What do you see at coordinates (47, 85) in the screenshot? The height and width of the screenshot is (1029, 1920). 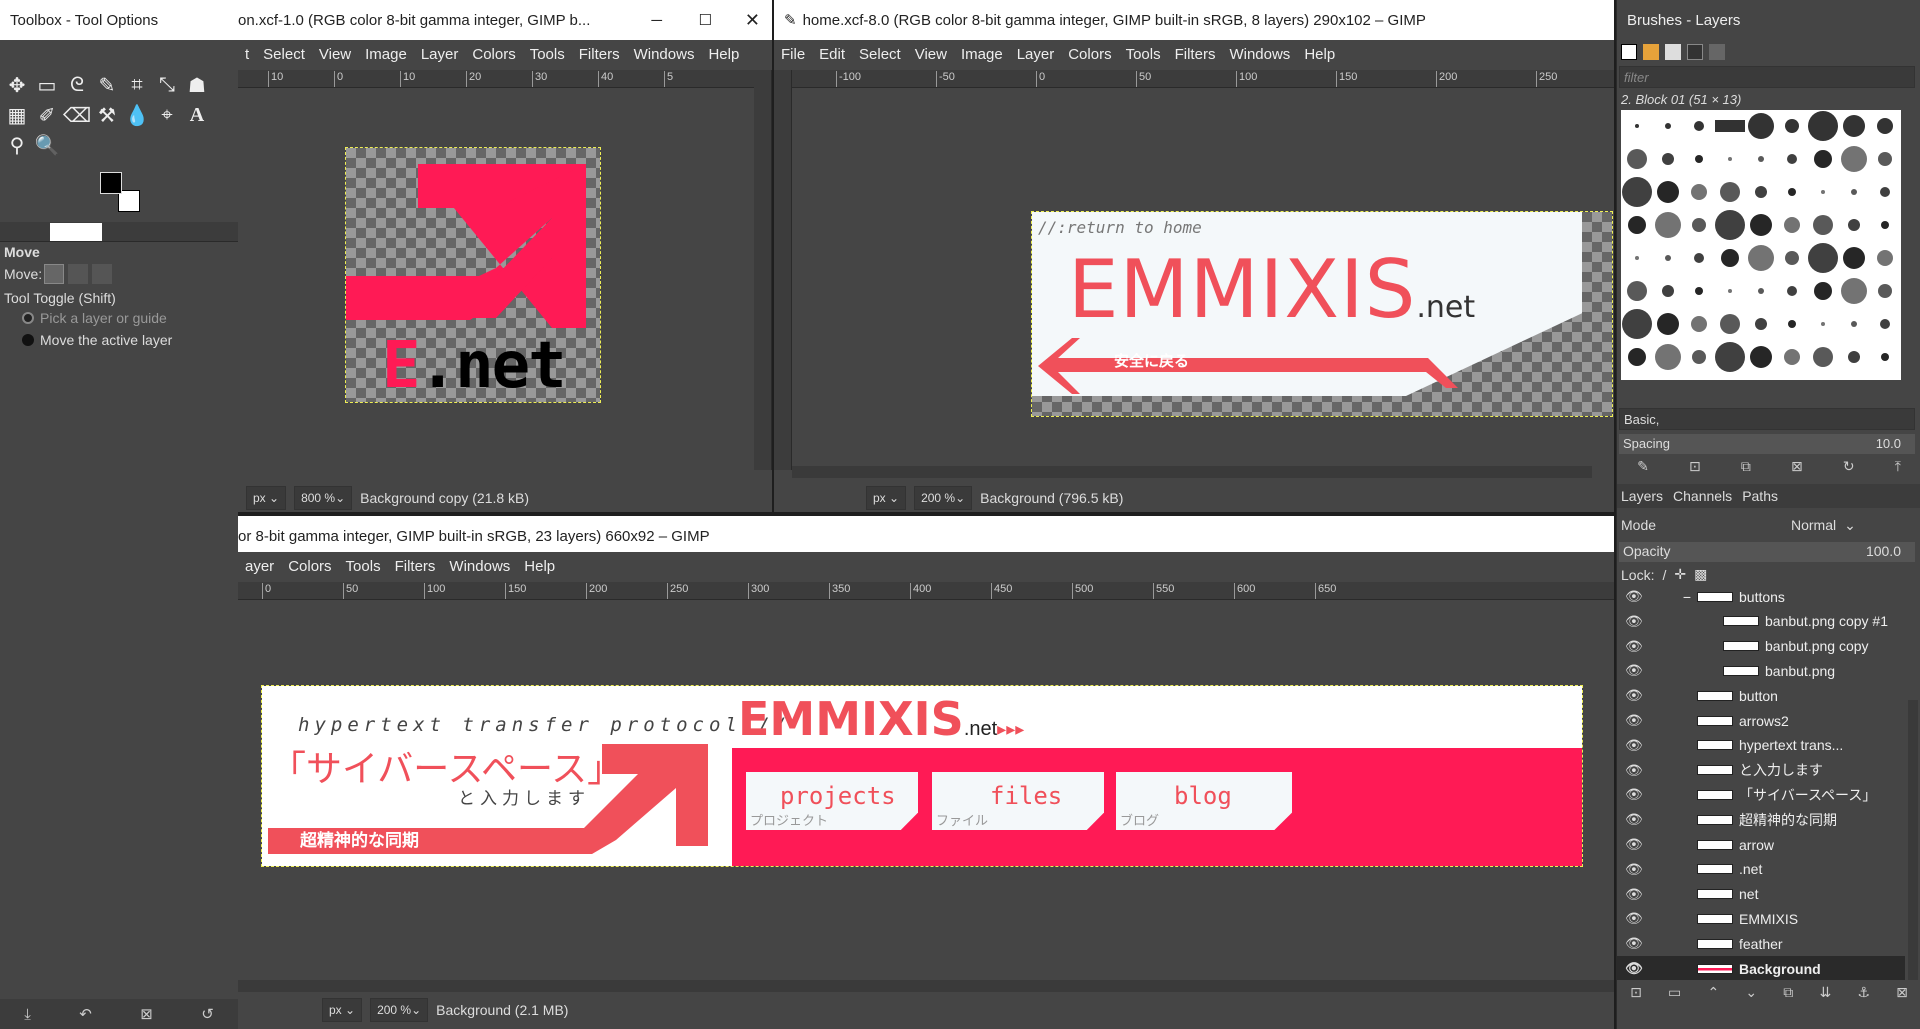 I see `rect-select-icon: ▭` at bounding box center [47, 85].